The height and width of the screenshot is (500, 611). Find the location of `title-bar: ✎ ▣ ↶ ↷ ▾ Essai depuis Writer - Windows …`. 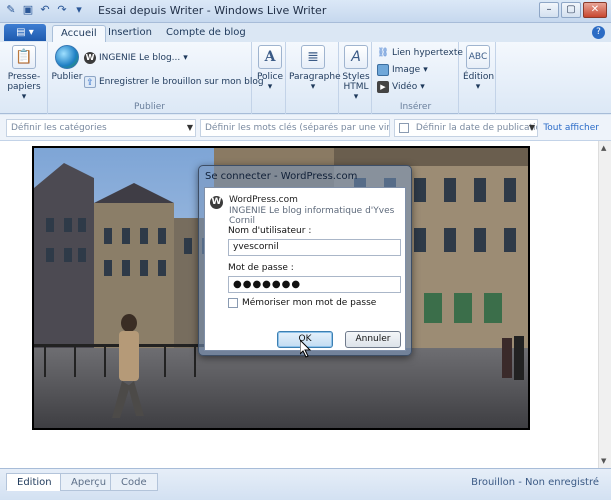

title-bar: ✎ ▣ ↶ ↷ ▾ Essai depuis Writer - Windows … is located at coordinates (305, 11).